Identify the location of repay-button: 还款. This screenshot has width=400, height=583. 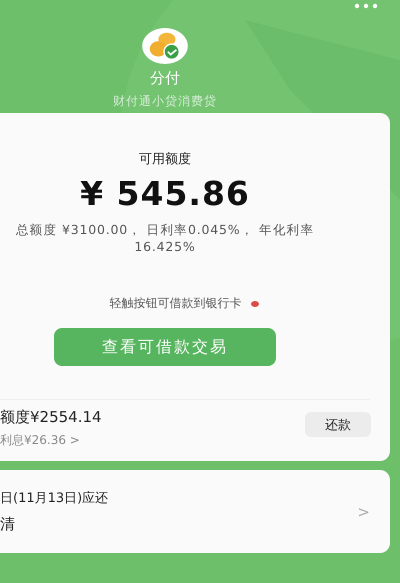
(338, 424).